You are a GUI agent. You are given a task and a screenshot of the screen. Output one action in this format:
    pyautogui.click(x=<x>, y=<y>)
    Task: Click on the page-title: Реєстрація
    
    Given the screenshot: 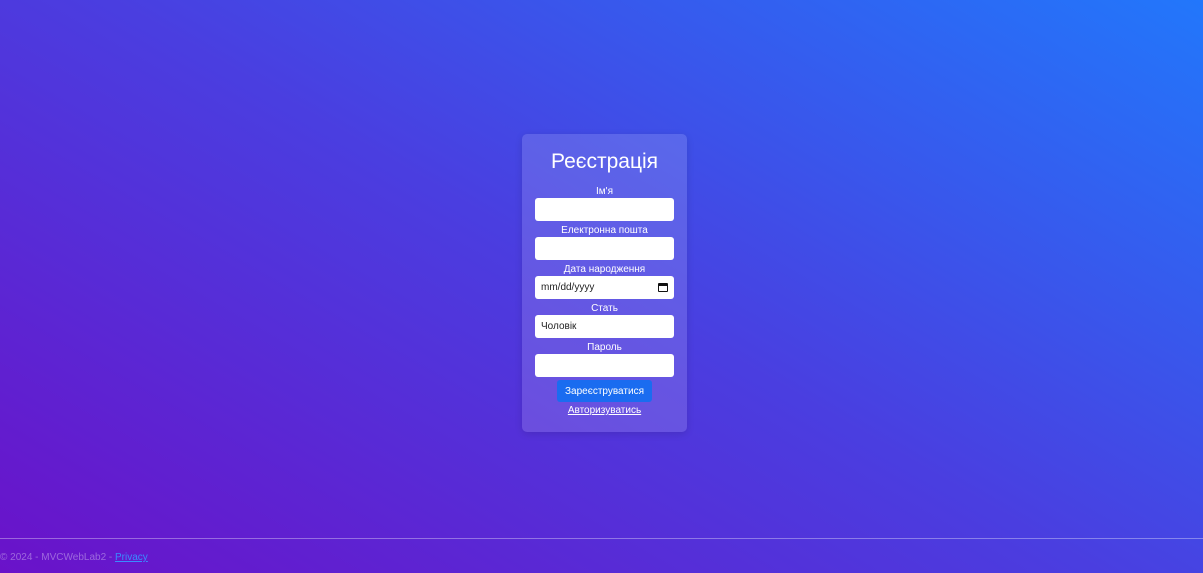 What is the action you would take?
    pyautogui.click(x=604, y=161)
    